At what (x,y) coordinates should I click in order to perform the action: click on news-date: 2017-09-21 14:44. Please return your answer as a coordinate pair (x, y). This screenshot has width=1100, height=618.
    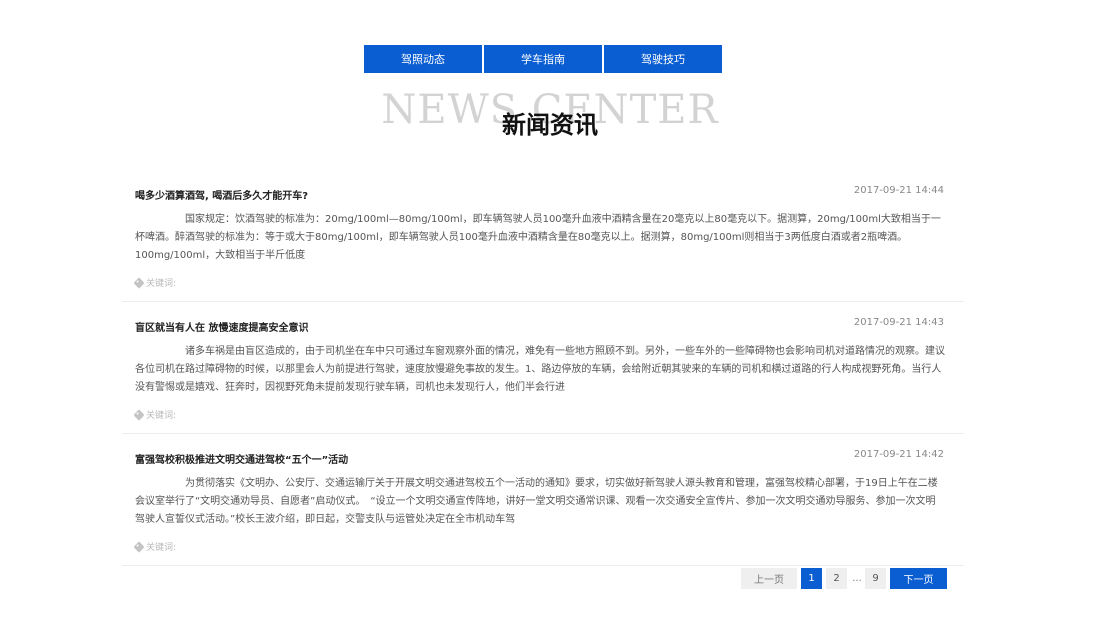
    Looking at the image, I should click on (898, 190).